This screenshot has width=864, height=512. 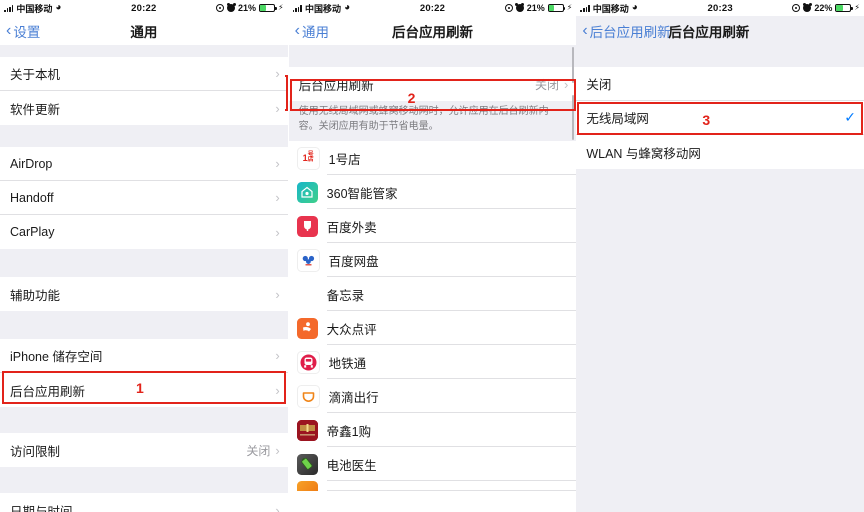 I want to click on group-master-toggle: 后台应用刷新 关闭 ›, so click(x=432, y=84).